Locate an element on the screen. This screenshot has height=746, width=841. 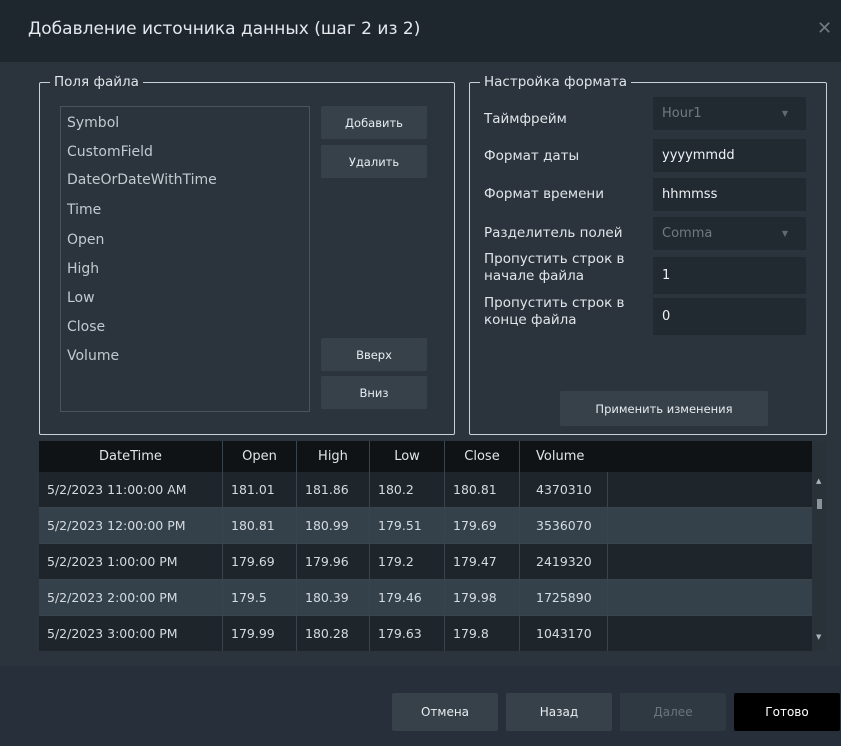
table-cell: 179.98 is located at coordinates (482, 597).